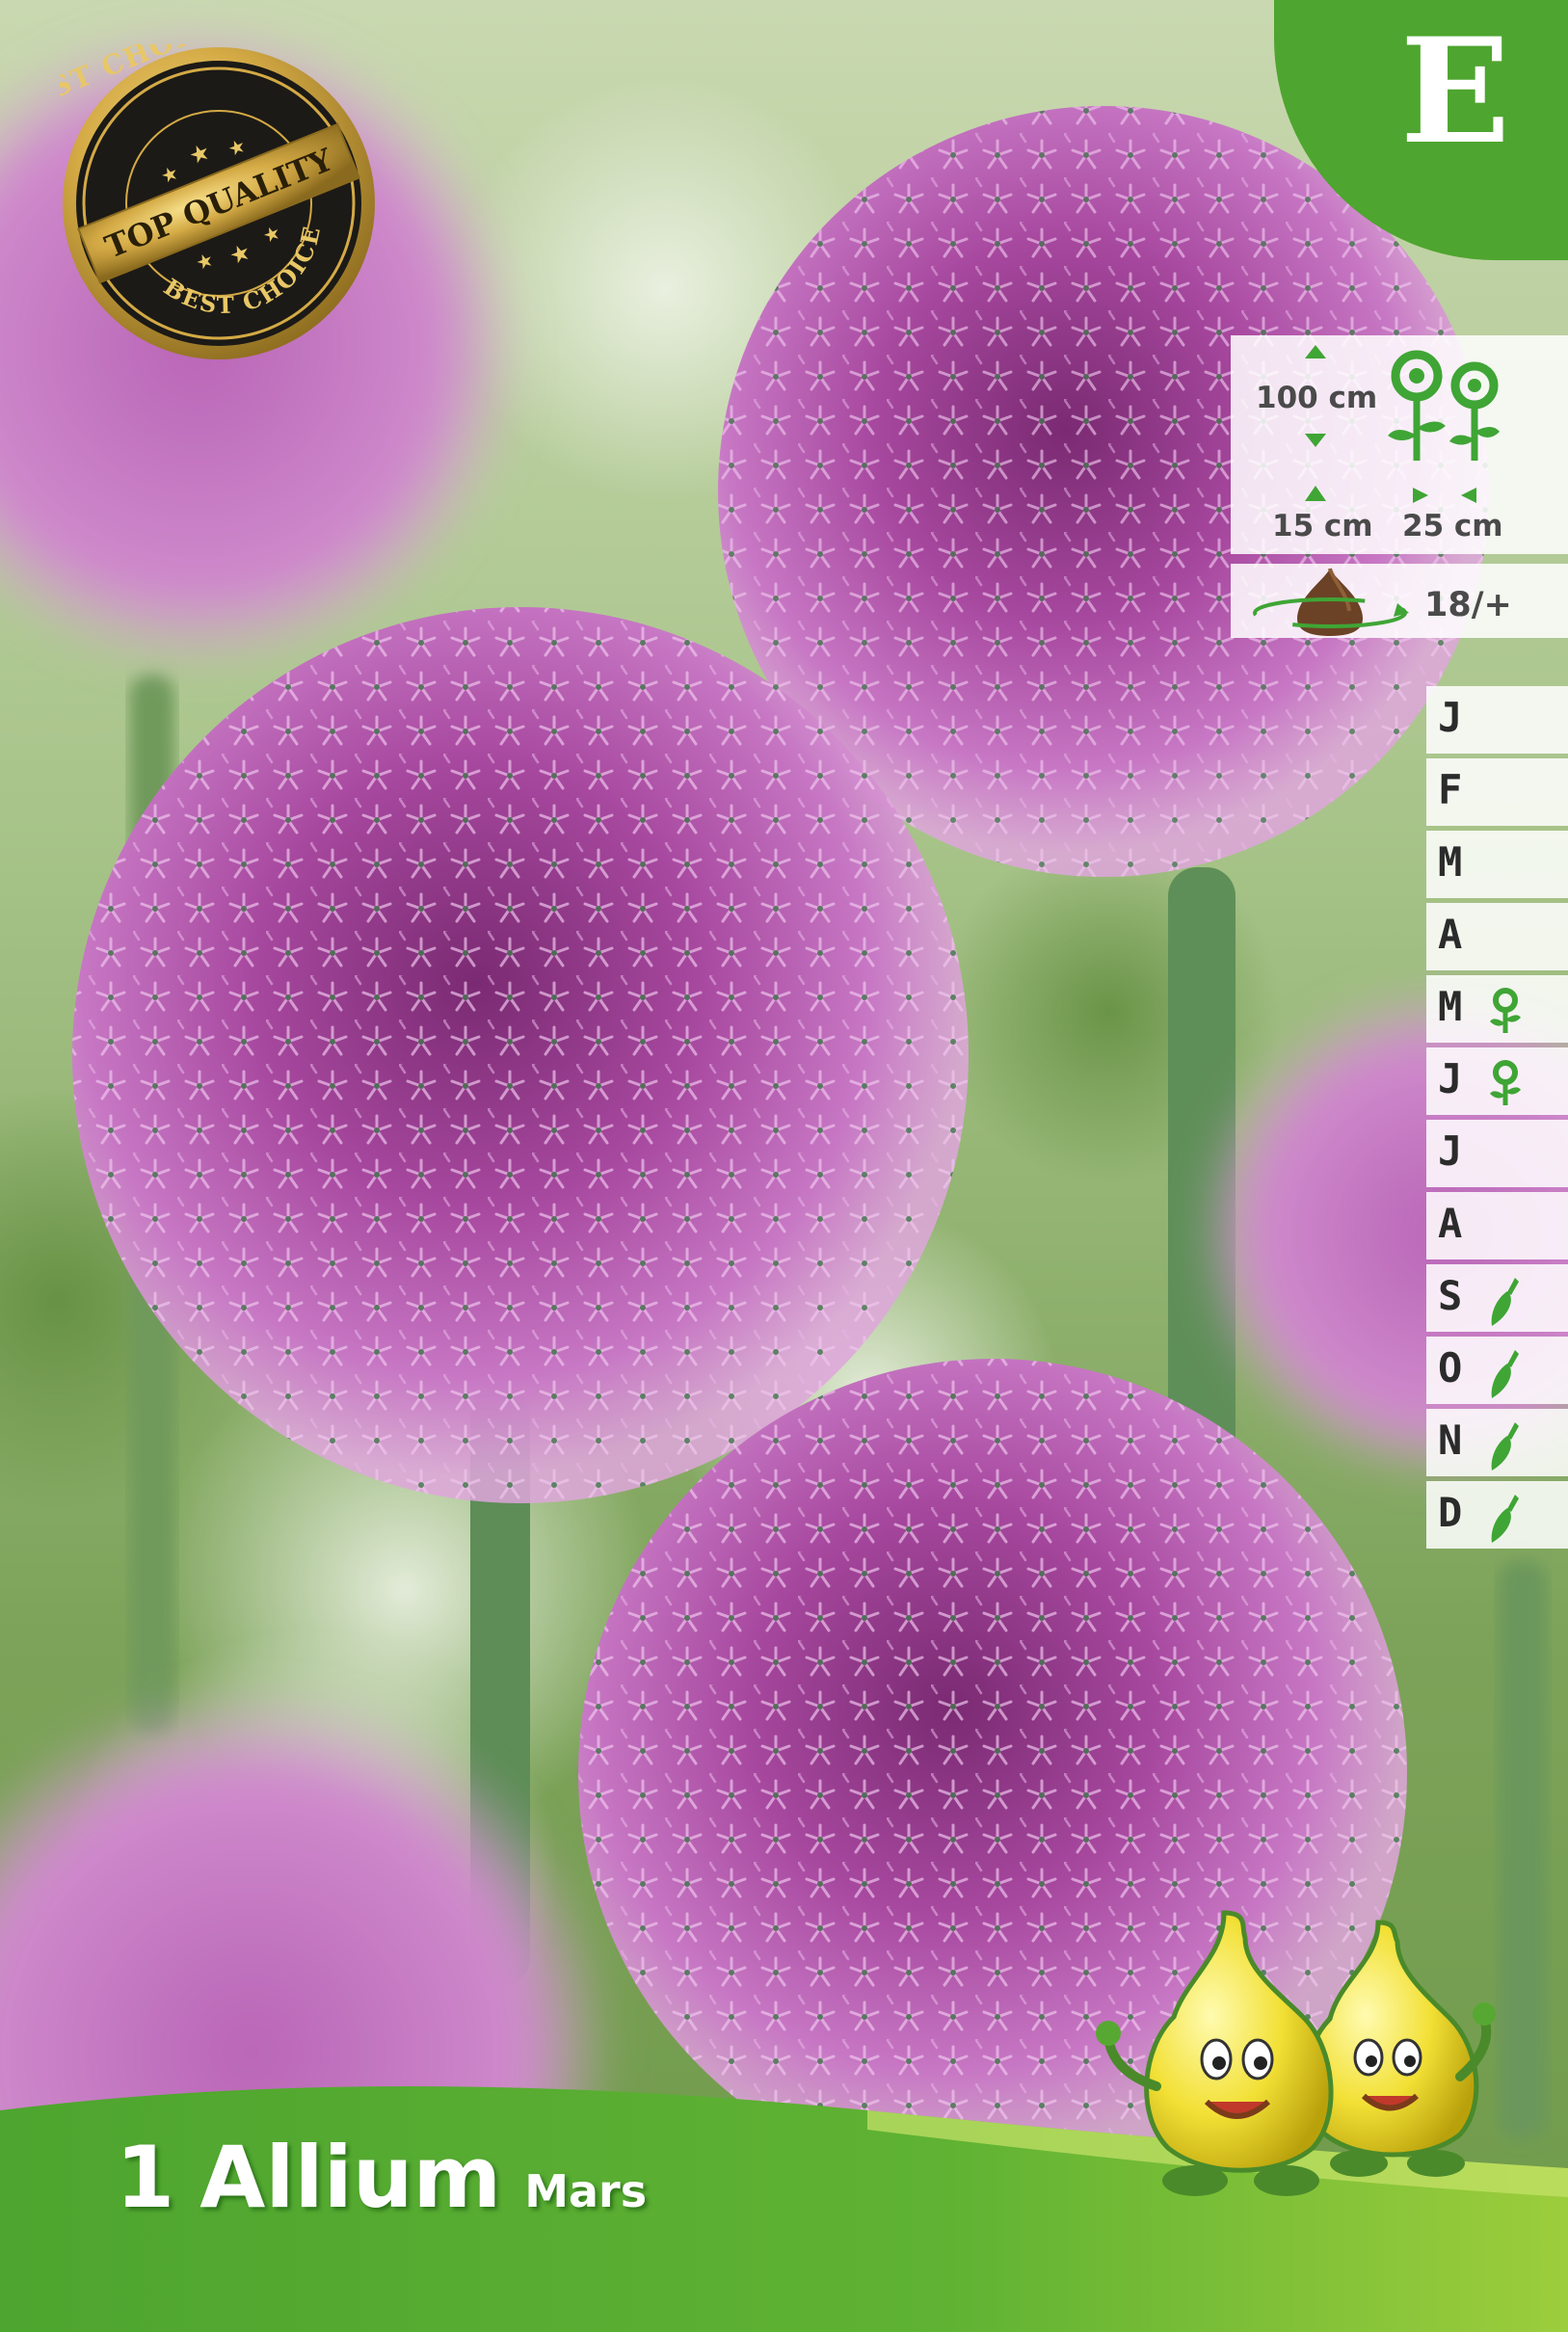 Image resolution: width=1568 pixels, height=2332 pixels. I want to click on month-letter: D, so click(1450, 1512).